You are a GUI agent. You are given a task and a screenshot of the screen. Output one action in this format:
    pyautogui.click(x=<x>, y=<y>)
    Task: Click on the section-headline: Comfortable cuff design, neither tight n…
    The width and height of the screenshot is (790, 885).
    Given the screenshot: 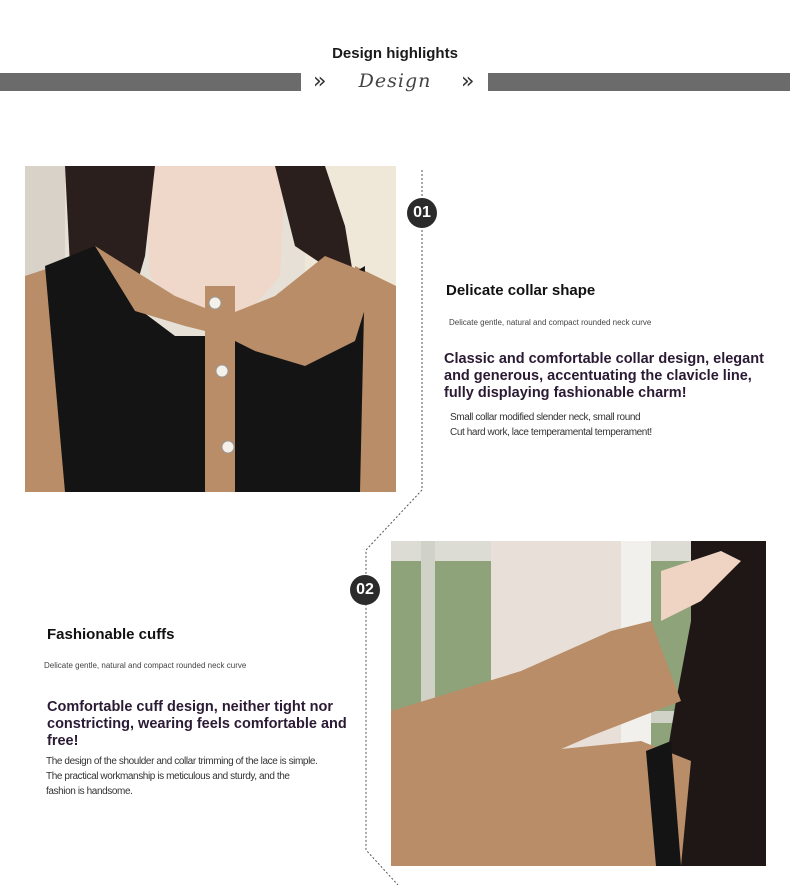 What is the action you would take?
    pyautogui.click(x=197, y=724)
    